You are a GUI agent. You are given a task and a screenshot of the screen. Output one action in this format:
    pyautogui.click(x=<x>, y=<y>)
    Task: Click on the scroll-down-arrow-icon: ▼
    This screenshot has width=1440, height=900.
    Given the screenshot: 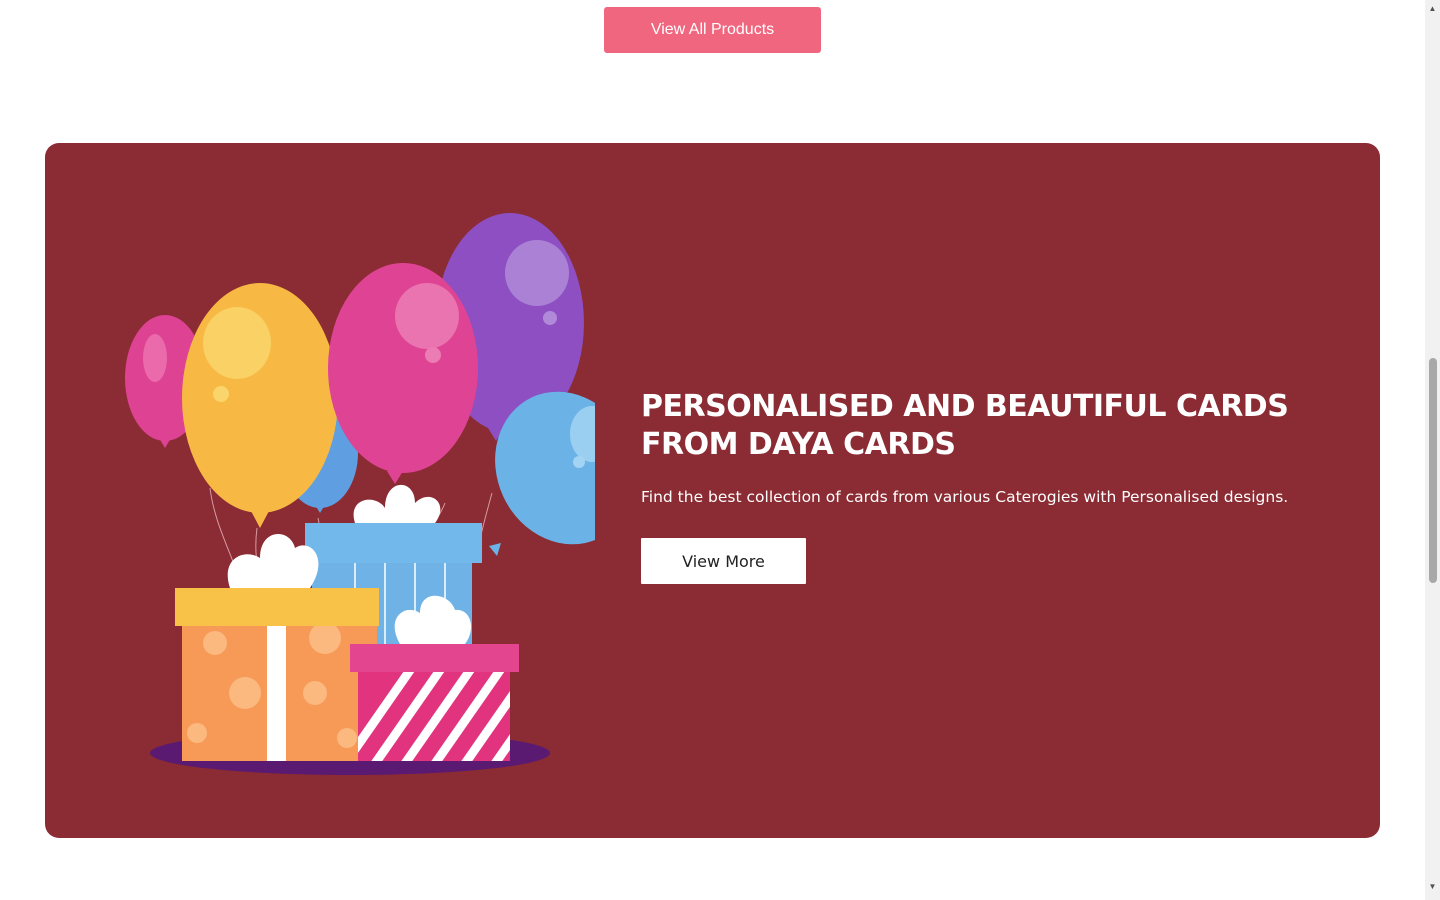 What is the action you would take?
    pyautogui.click(x=1432, y=887)
    